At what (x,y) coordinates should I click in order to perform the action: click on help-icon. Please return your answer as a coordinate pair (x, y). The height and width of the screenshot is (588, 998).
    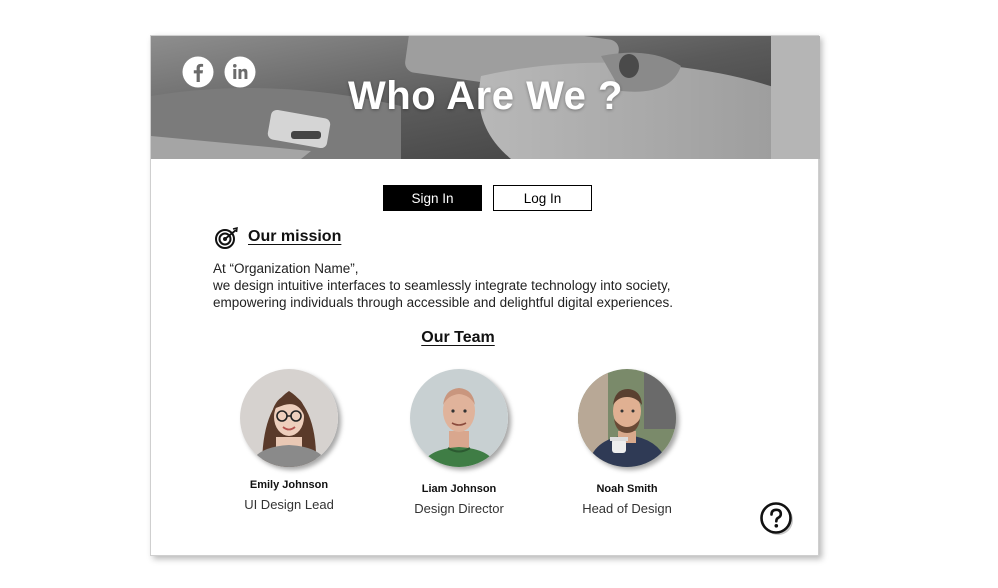
    Looking at the image, I should click on (777, 519).